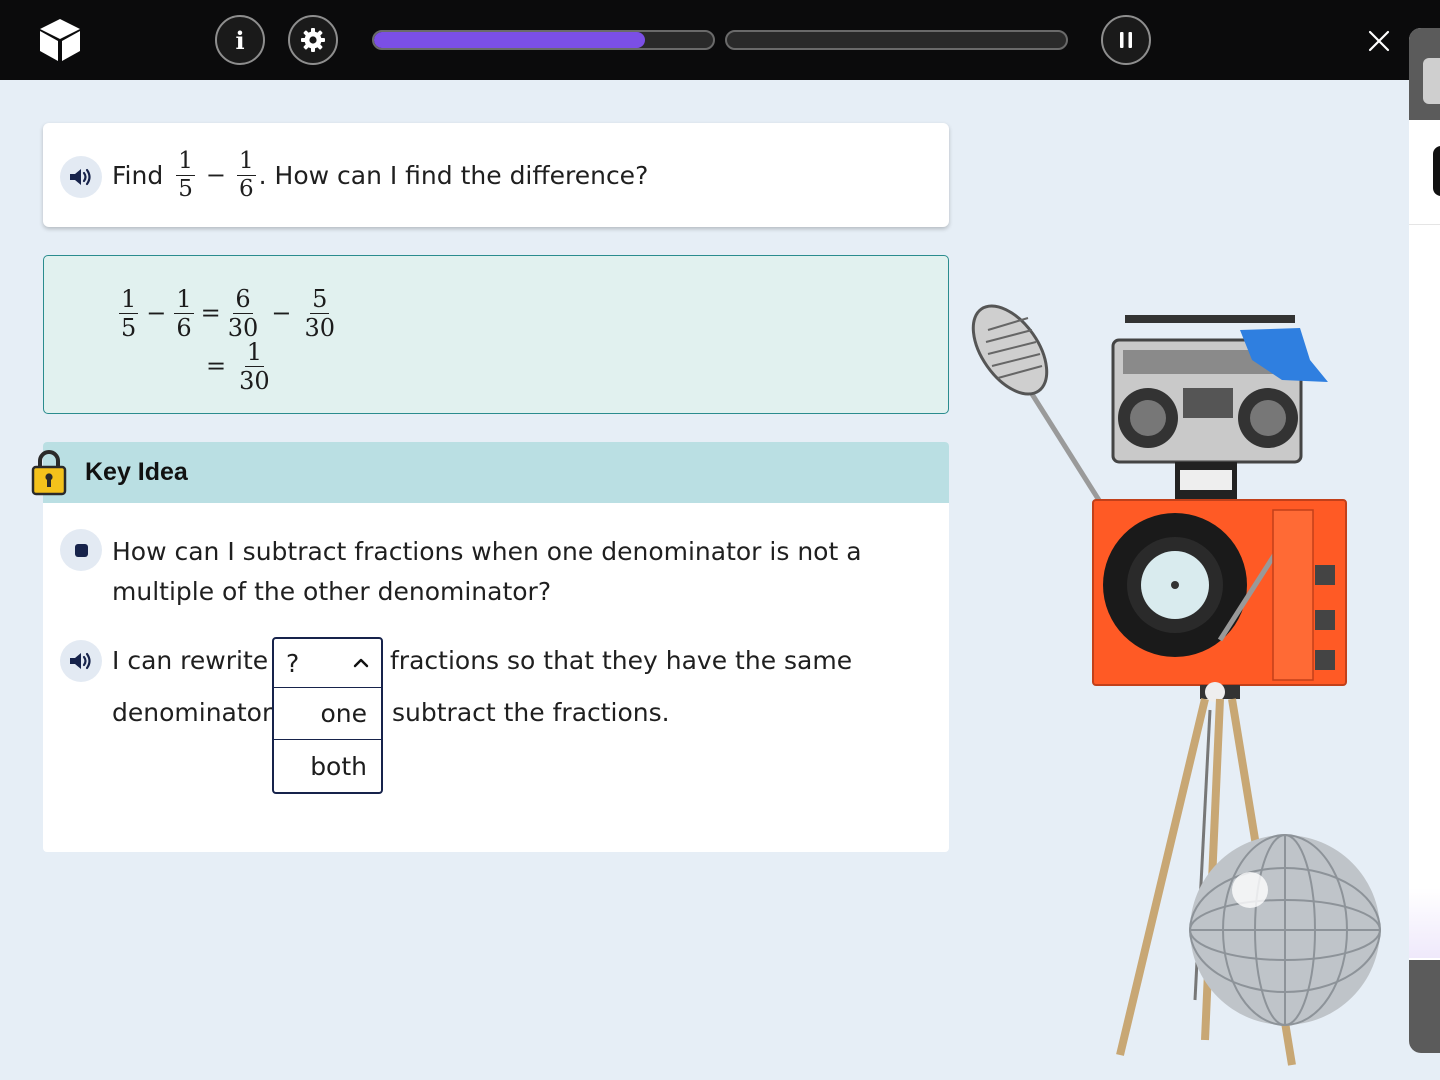 The image size is (1440, 1080). I want to click on cube-logo-icon, so click(60, 40).